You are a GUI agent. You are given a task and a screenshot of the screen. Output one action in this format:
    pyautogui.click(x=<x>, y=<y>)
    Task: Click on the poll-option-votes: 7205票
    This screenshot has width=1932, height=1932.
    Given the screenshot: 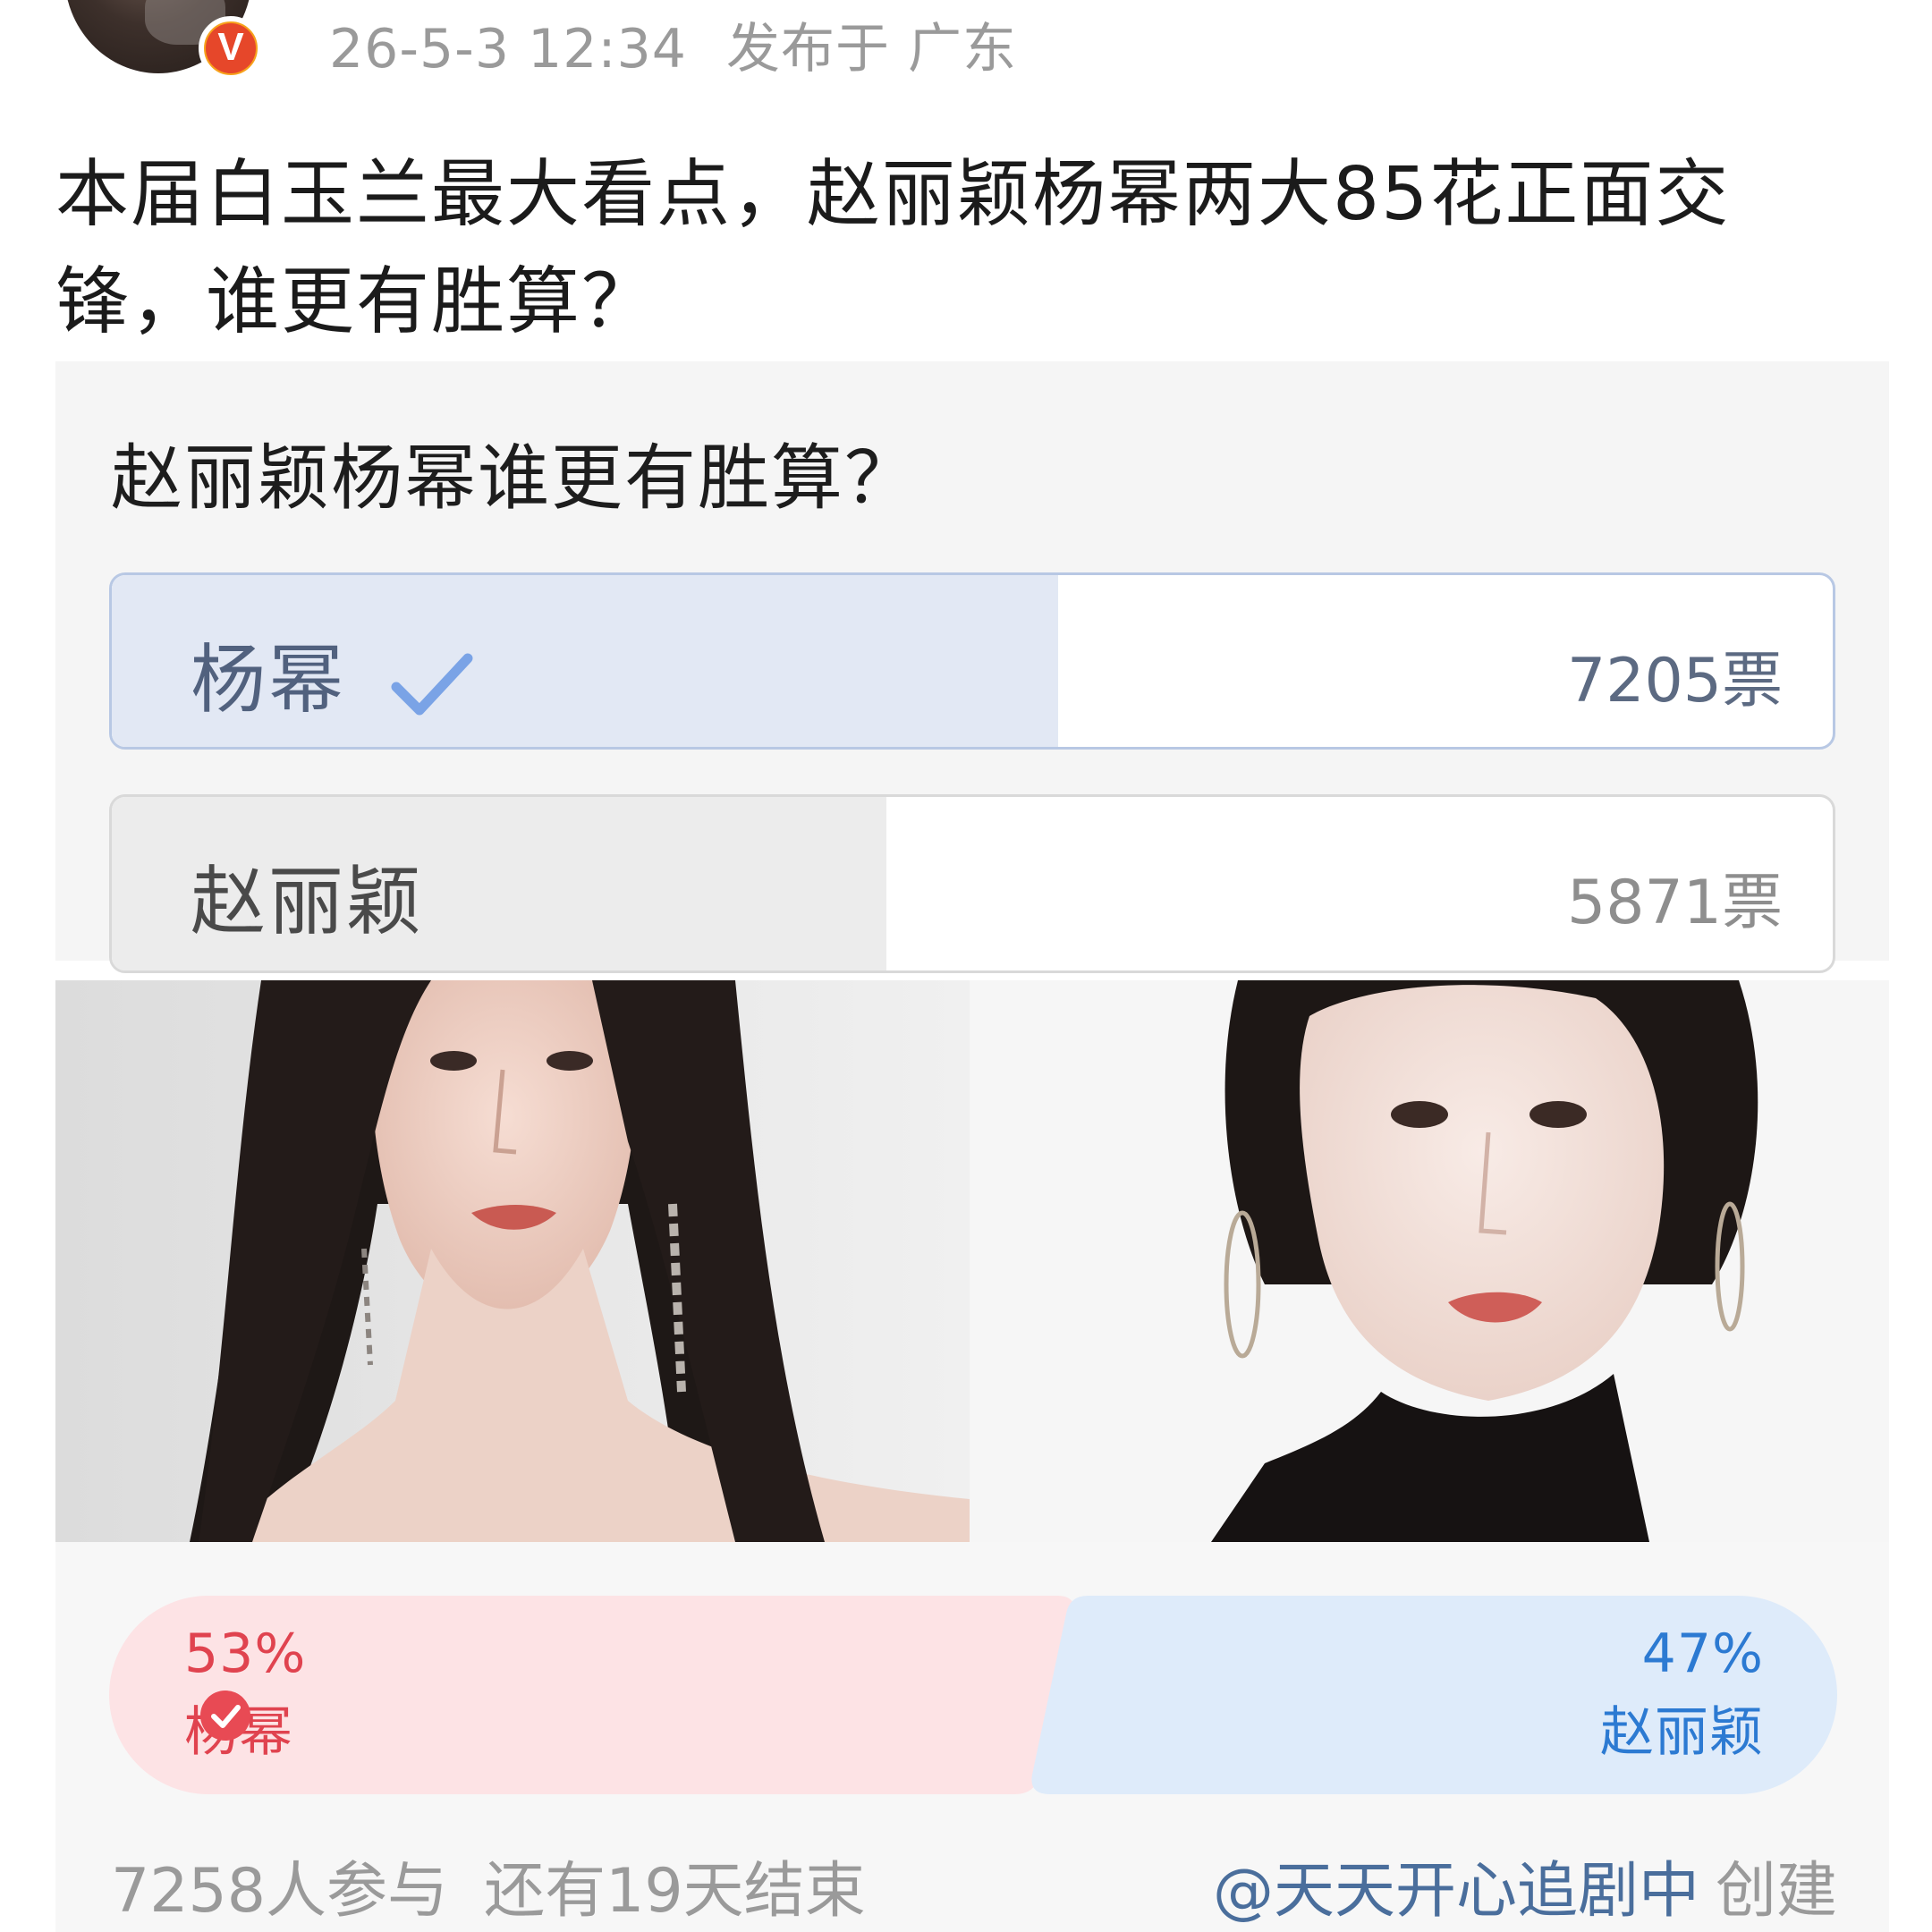 What is the action you would take?
    pyautogui.click(x=1674, y=681)
    